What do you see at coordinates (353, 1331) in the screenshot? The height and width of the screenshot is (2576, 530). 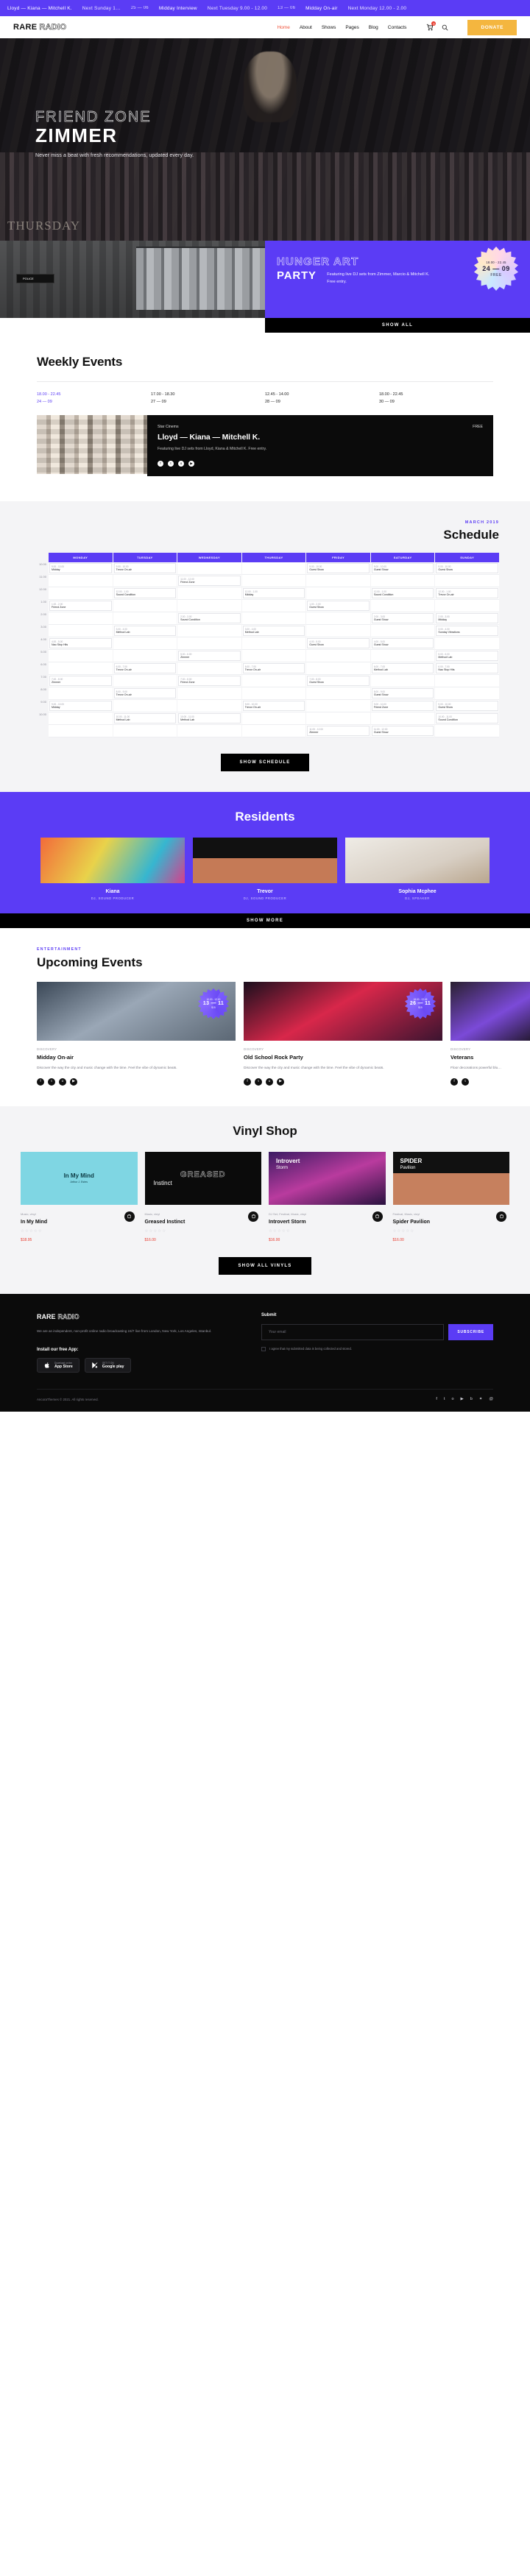 I see `email-input` at bounding box center [353, 1331].